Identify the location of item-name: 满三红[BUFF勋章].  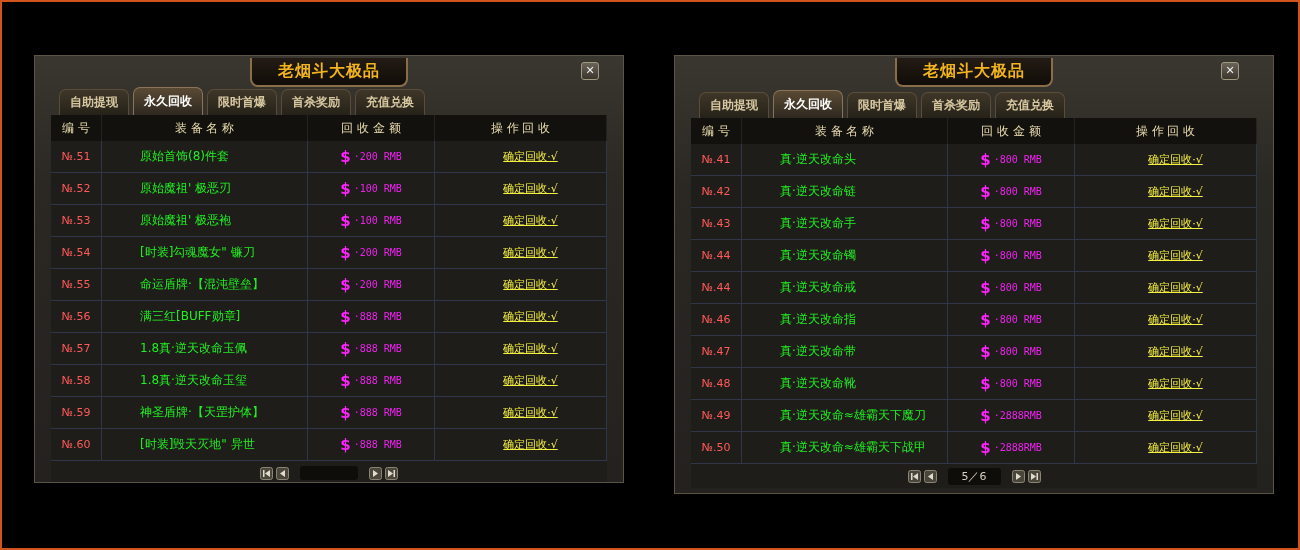
(190, 316).